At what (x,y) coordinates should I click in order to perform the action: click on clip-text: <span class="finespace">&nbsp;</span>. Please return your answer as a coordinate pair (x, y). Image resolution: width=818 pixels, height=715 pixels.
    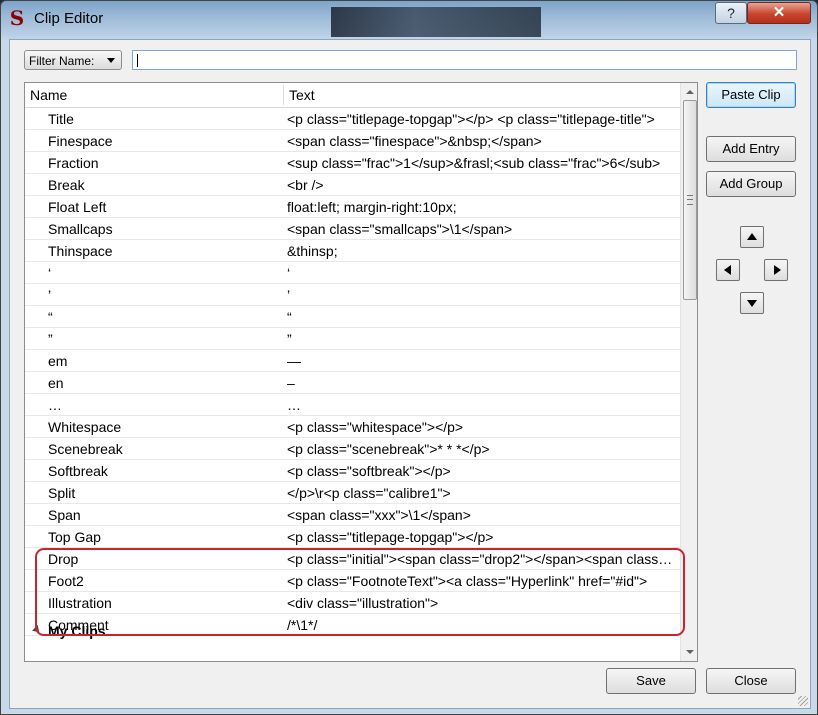
    Looking at the image, I should click on (414, 141).